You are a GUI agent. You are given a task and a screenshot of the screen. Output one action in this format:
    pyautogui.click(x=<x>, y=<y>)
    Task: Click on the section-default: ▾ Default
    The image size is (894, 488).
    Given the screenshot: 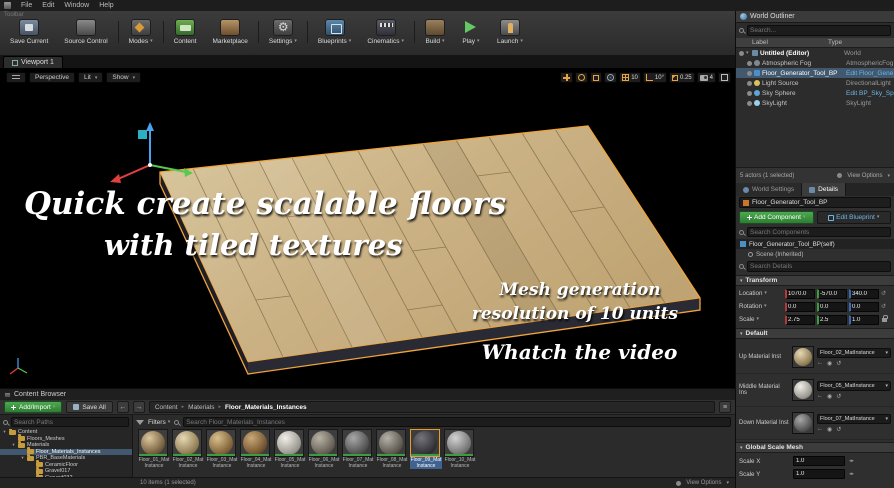 What is the action you would take?
    pyautogui.click(x=815, y=333)
    